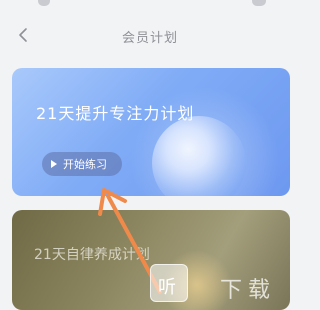 This screenshot has height=310, width=320. I want to click on watermark-char: 听, so click(167, 287).